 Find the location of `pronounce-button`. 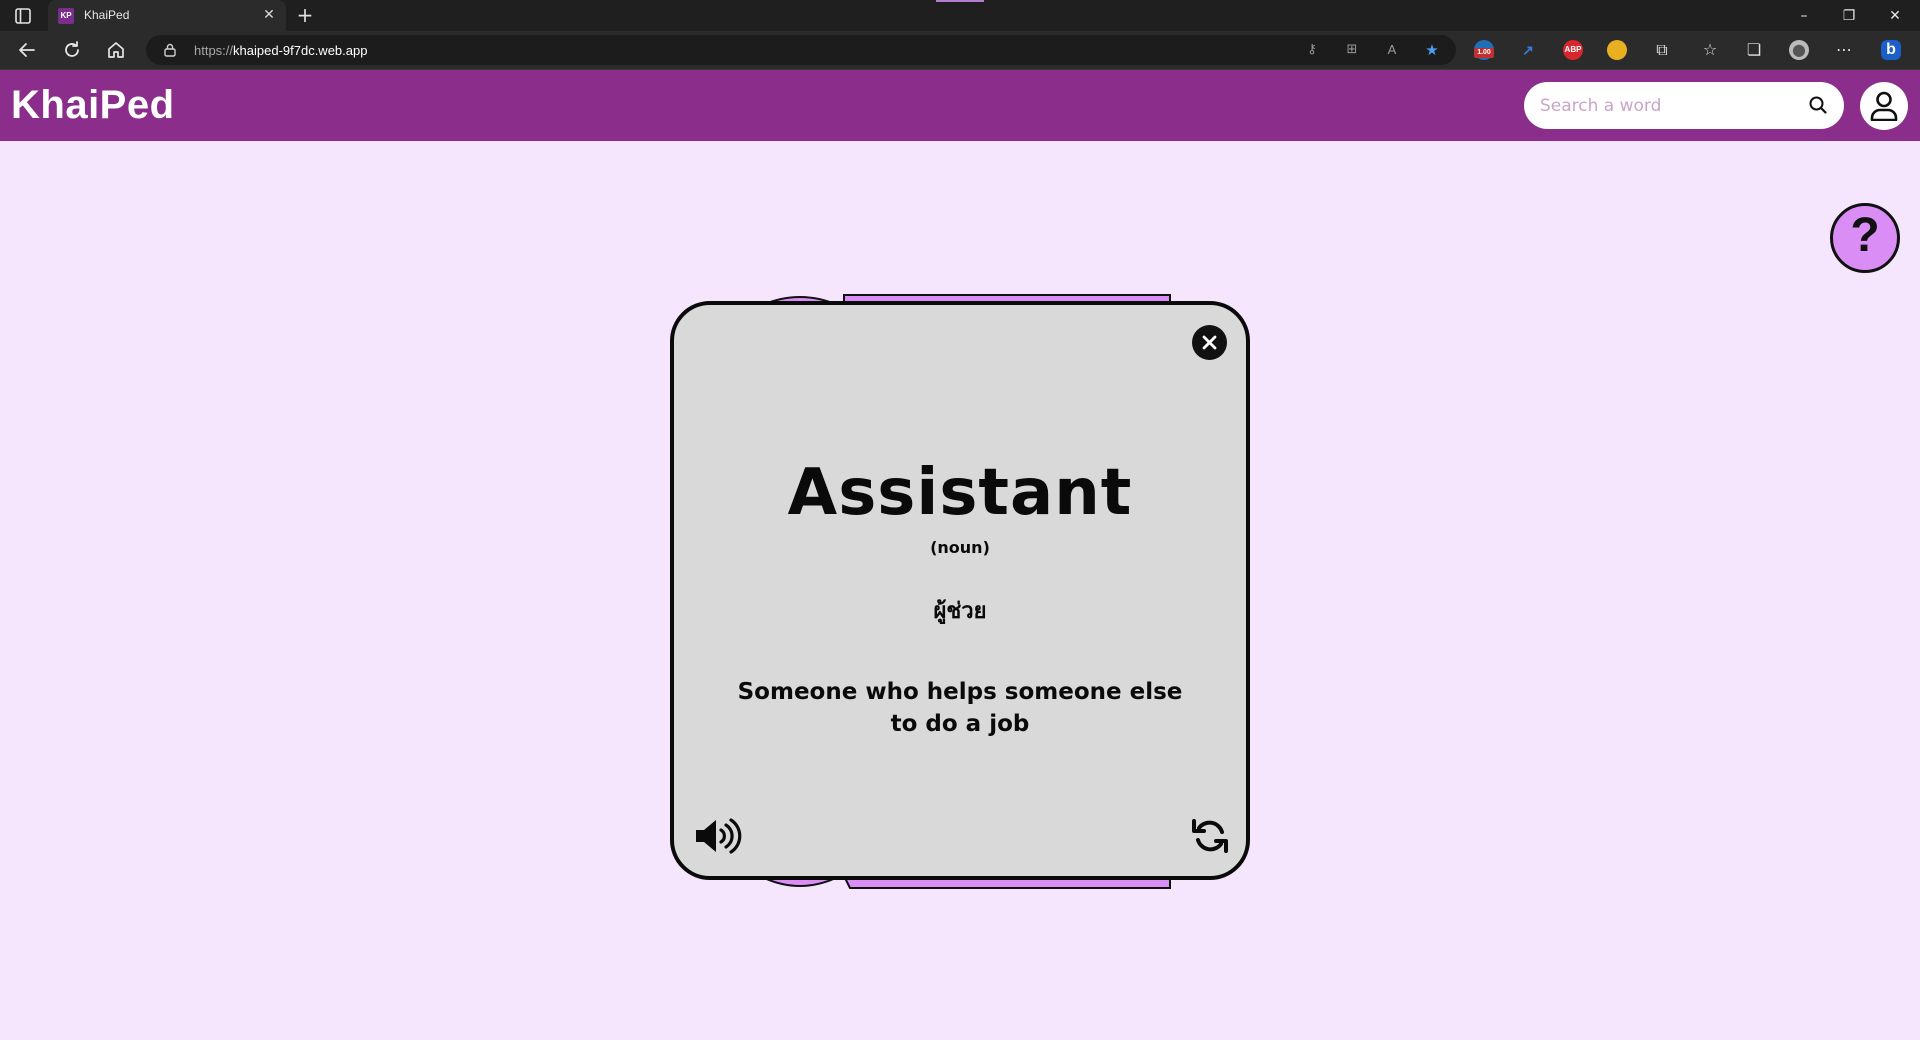

pronounce-button is located at coordinates (718, 836).